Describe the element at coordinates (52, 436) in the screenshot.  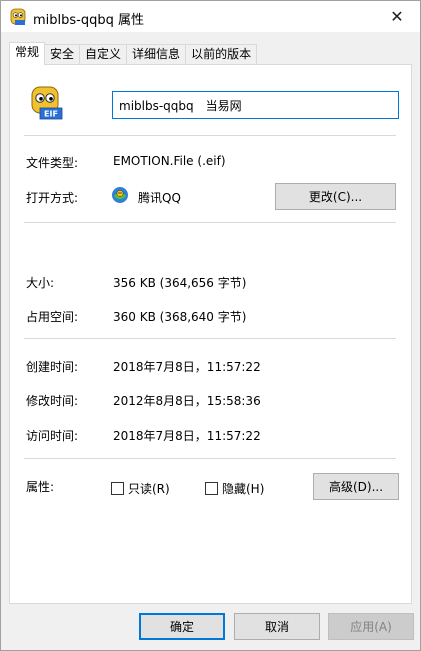
I see `accessed-label: 访问时间:` at that location.